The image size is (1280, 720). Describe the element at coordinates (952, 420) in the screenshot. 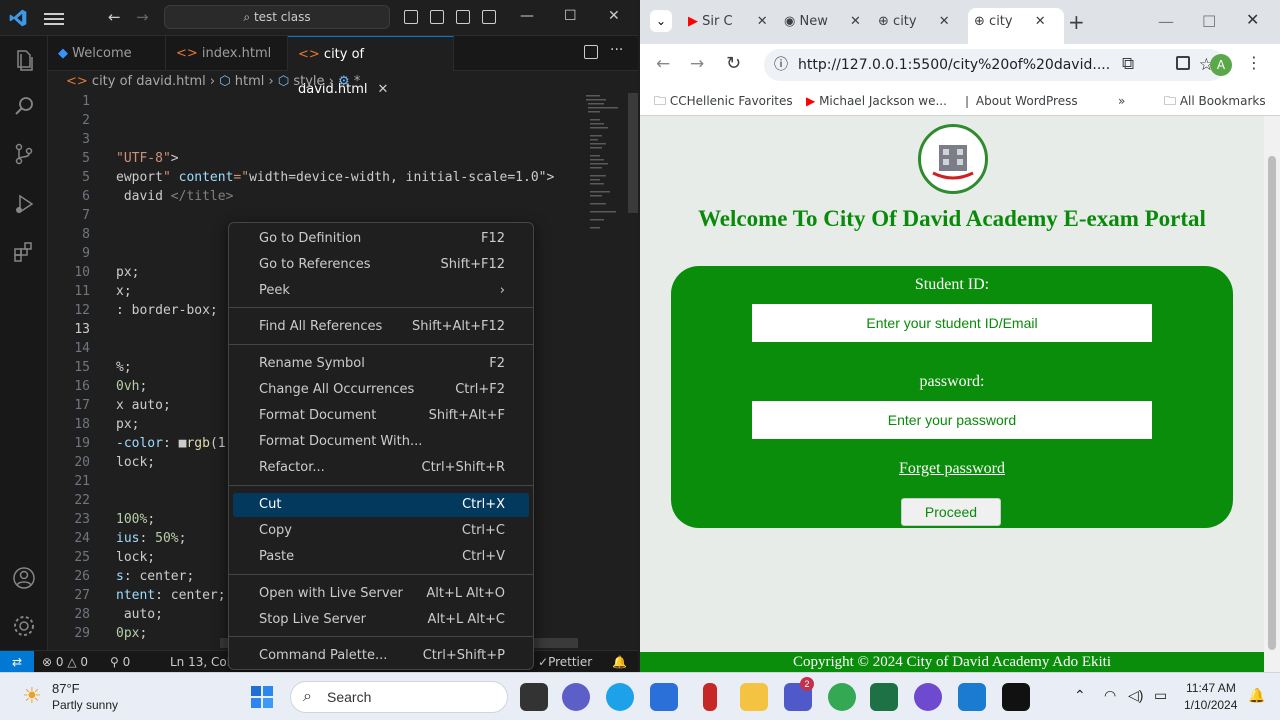

I see `password-input: Enter your password` at that location.